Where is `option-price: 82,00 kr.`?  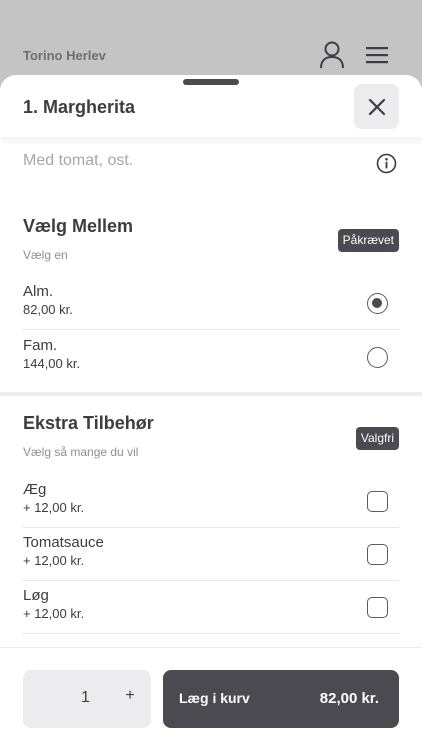
option-price: 82,00 kr. is located at coordinates (48, 309).